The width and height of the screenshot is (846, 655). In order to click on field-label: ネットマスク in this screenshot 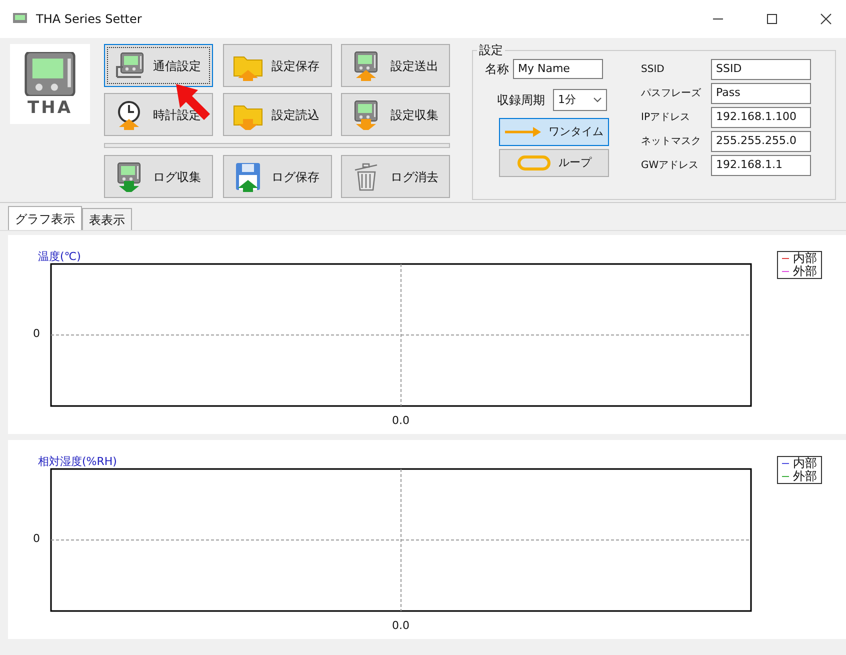, I will do `click(671, 142)`.